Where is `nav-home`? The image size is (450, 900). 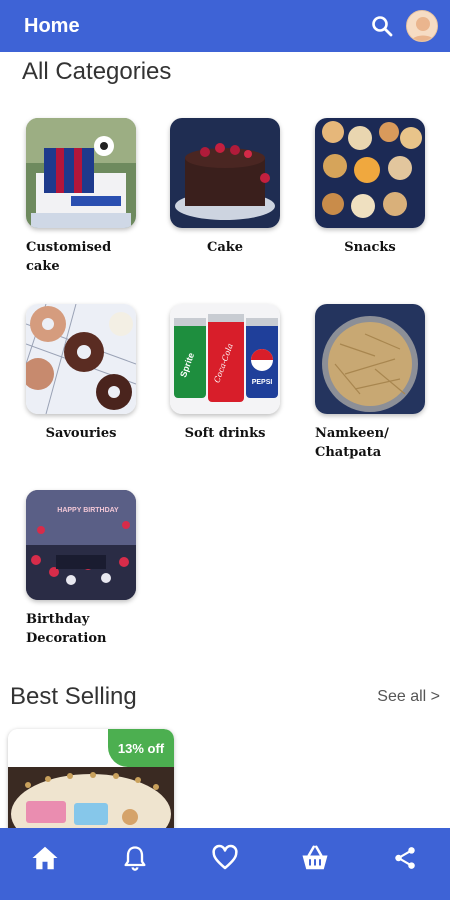 nav-home is located at coordinates (45, 858).